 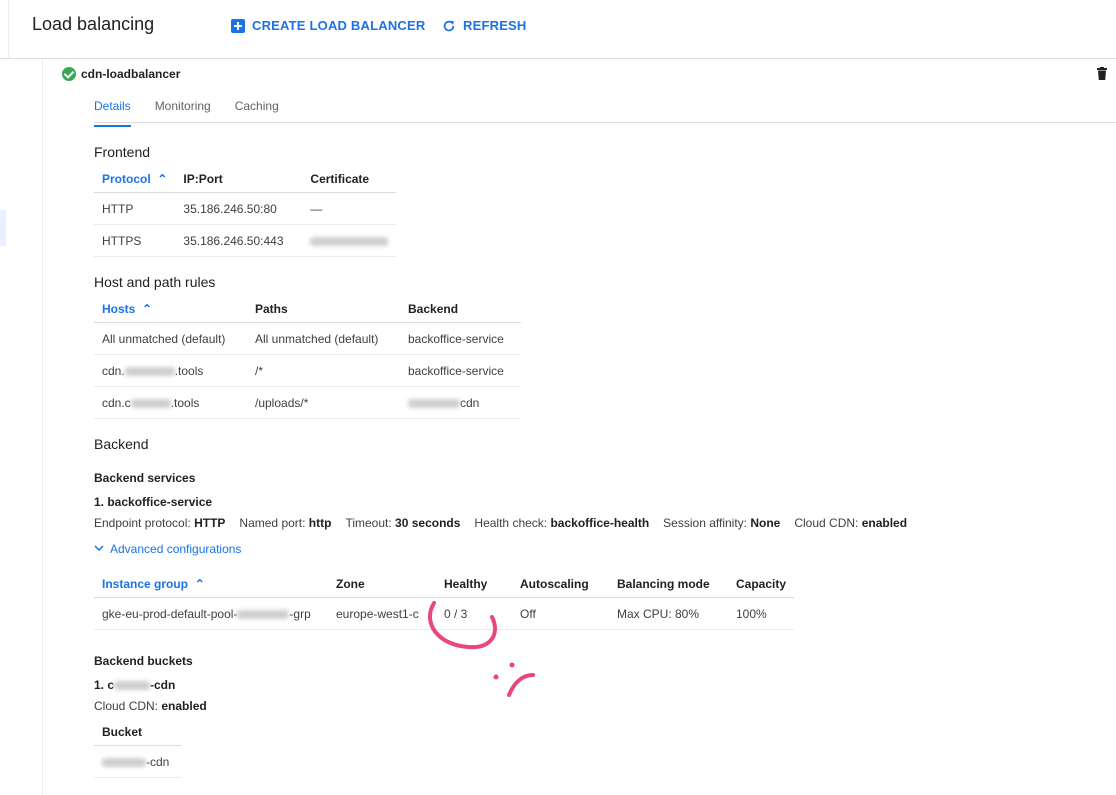 What do you see at coordinates (119, 308) in the screenshot?
I see `hosts-header-label: Hosts` at bounding box center [119, 308].